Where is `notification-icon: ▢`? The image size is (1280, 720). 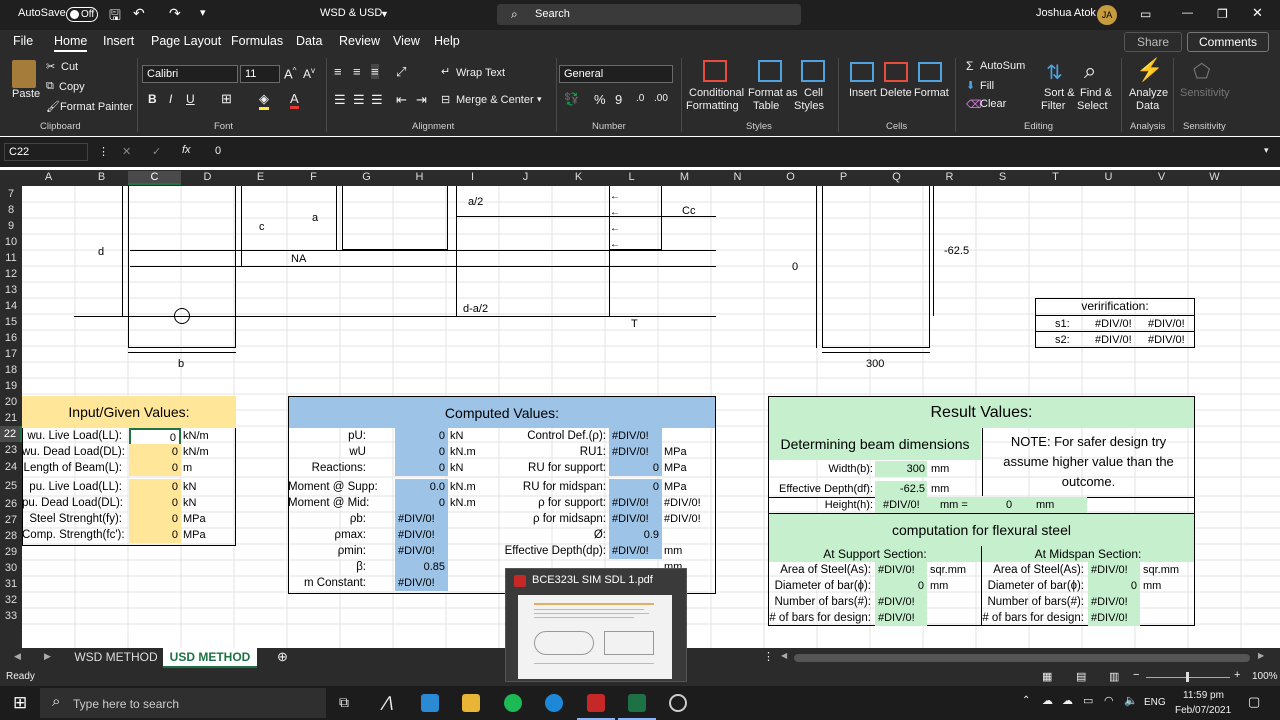 notification-icon: ▢ is located at coordinates (1254, 702).